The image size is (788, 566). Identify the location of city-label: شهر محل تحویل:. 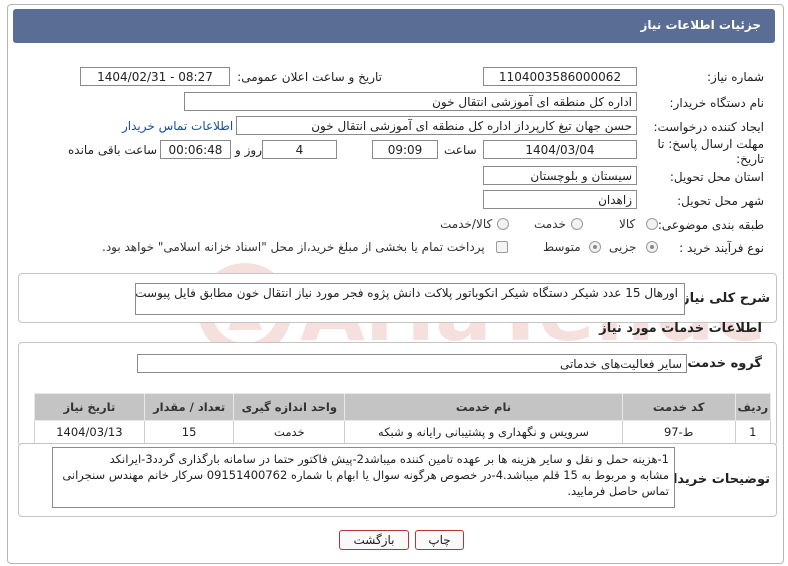
(720, 201).